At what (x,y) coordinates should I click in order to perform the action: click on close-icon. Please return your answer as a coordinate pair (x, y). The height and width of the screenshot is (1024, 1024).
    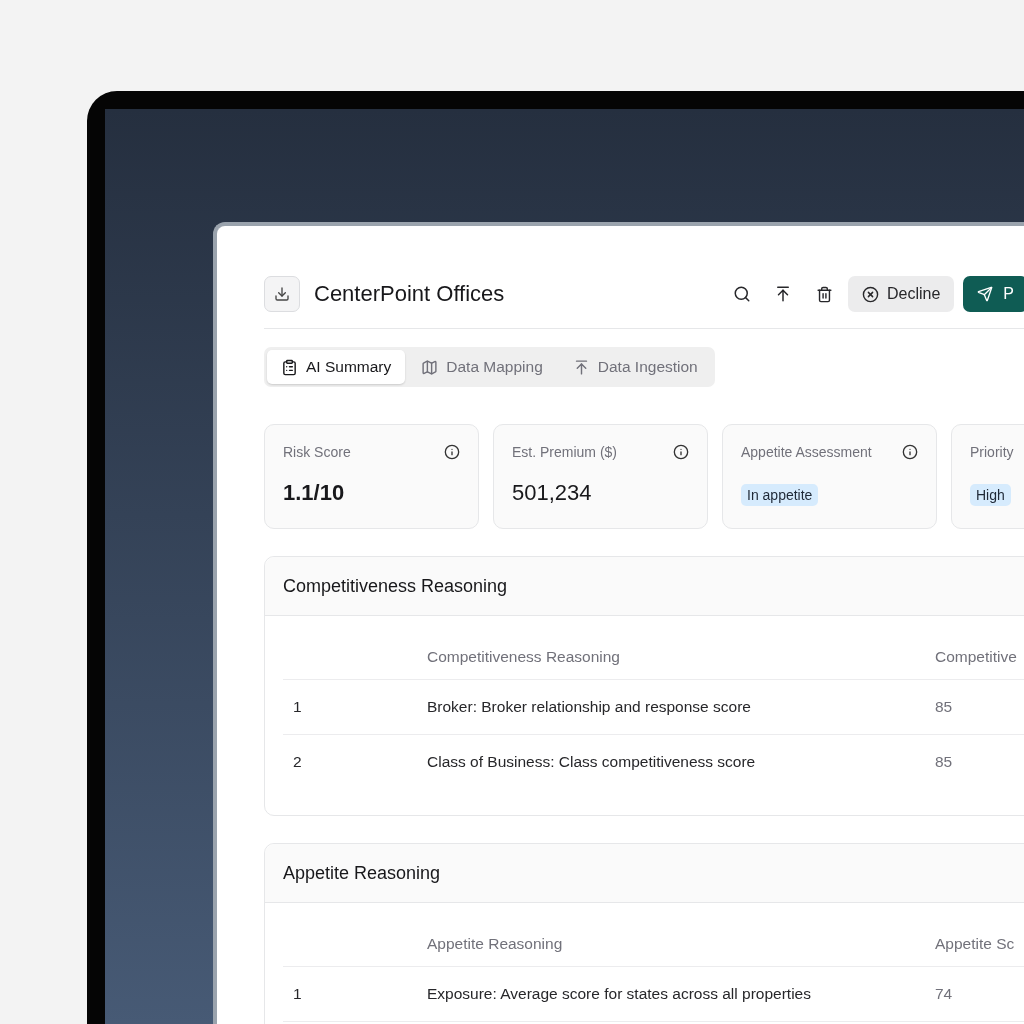
    Looking at the image, I should click on (870, 294).